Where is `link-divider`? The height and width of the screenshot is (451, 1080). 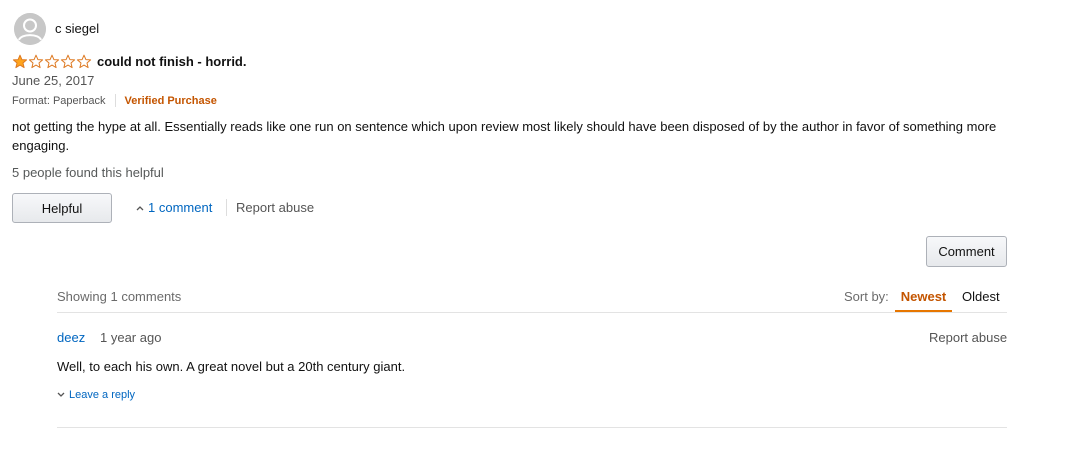 link-divider is located at coordinates (226, 207).